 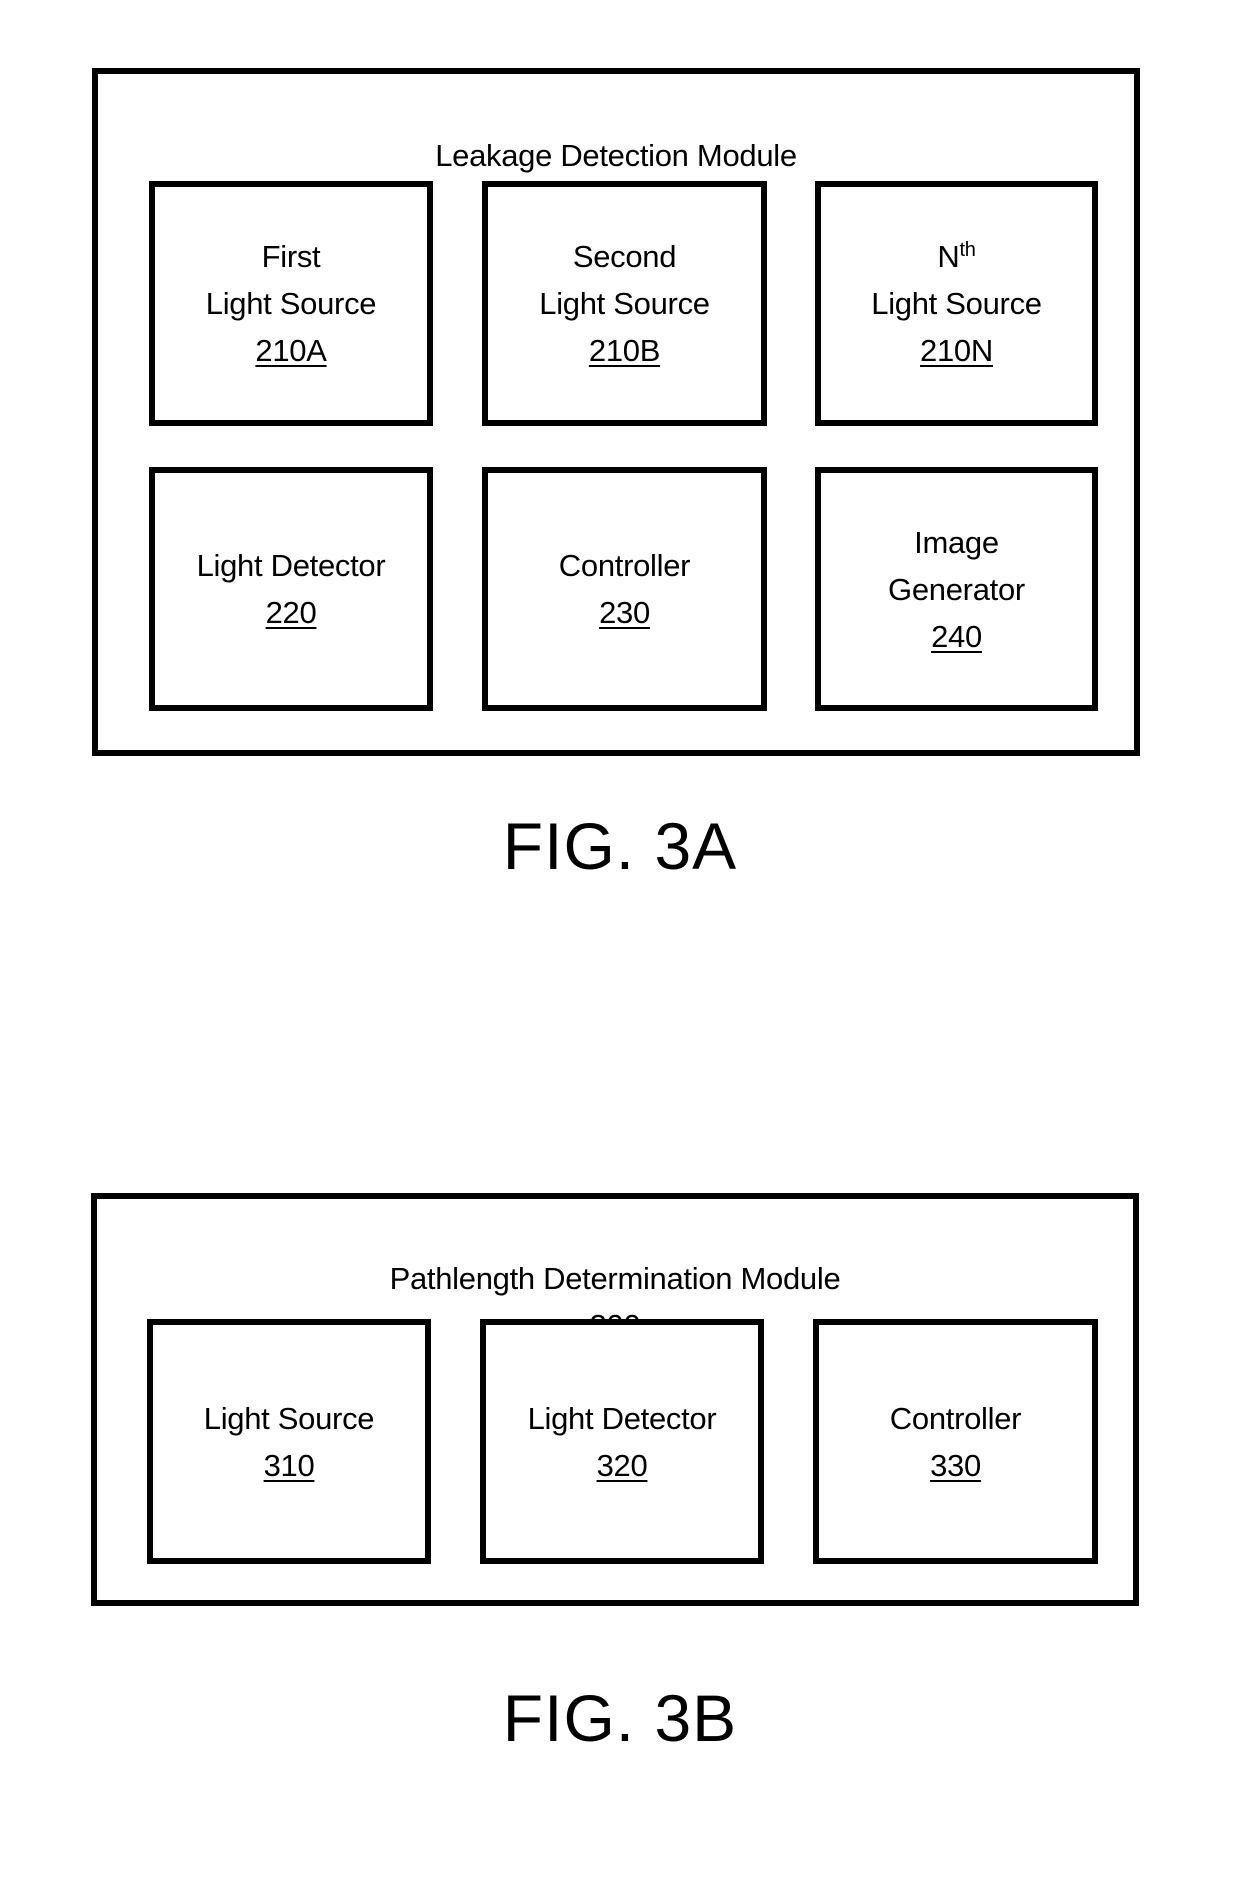 I want to click on light-detector-box: Light Detector 320, so click(x=622, y=1441).